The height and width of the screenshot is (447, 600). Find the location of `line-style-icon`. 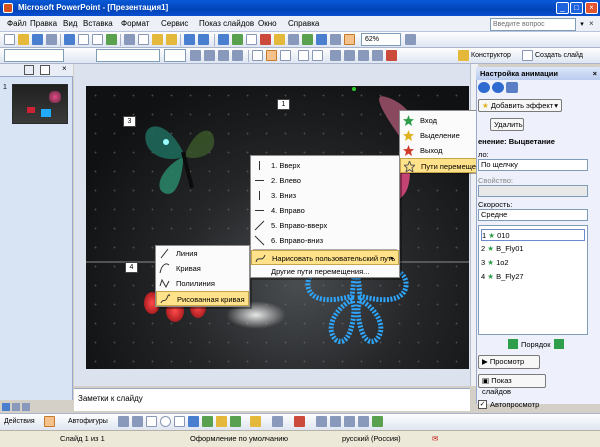

line-style-icon is located at coordinates (321, 421).